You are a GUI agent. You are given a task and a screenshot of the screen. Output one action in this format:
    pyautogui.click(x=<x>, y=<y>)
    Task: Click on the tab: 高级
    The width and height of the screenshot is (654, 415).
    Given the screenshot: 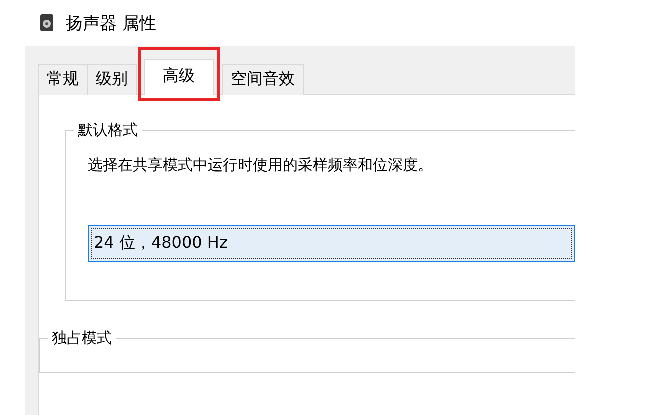 What is the action you would take?
    pyautogui.click(x=179, y=77)
    